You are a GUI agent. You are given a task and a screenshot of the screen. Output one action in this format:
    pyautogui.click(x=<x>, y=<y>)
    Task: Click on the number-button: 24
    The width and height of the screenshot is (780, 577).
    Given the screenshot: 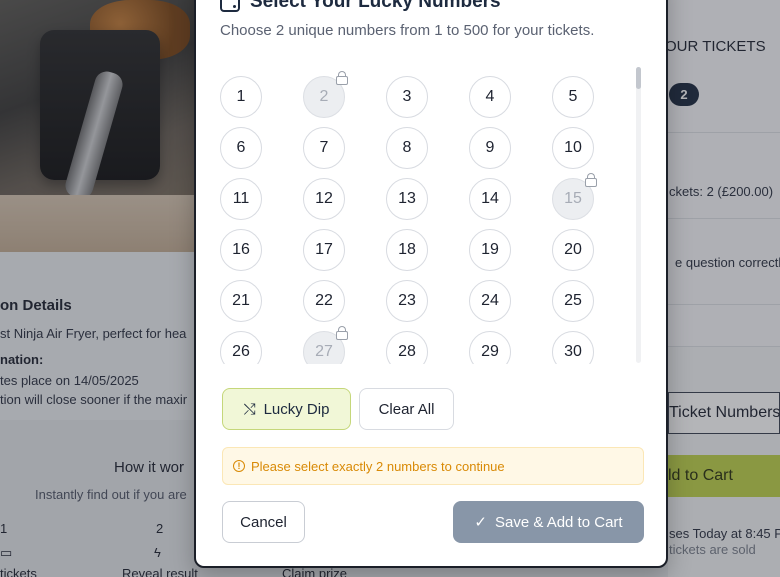 What is the action you would take?
    pyautogui.click(x=490, y=301)
    